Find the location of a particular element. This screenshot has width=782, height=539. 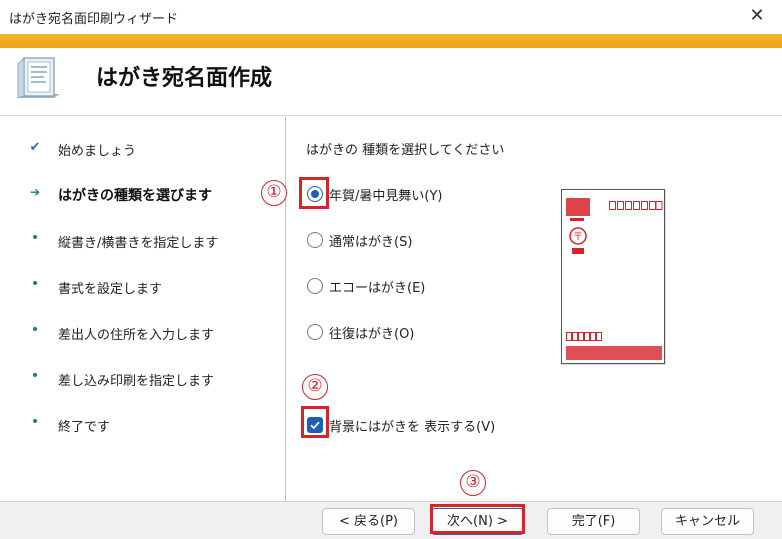

step-item-start: ✔ 始めましょう is located at coordinates (143, 151).